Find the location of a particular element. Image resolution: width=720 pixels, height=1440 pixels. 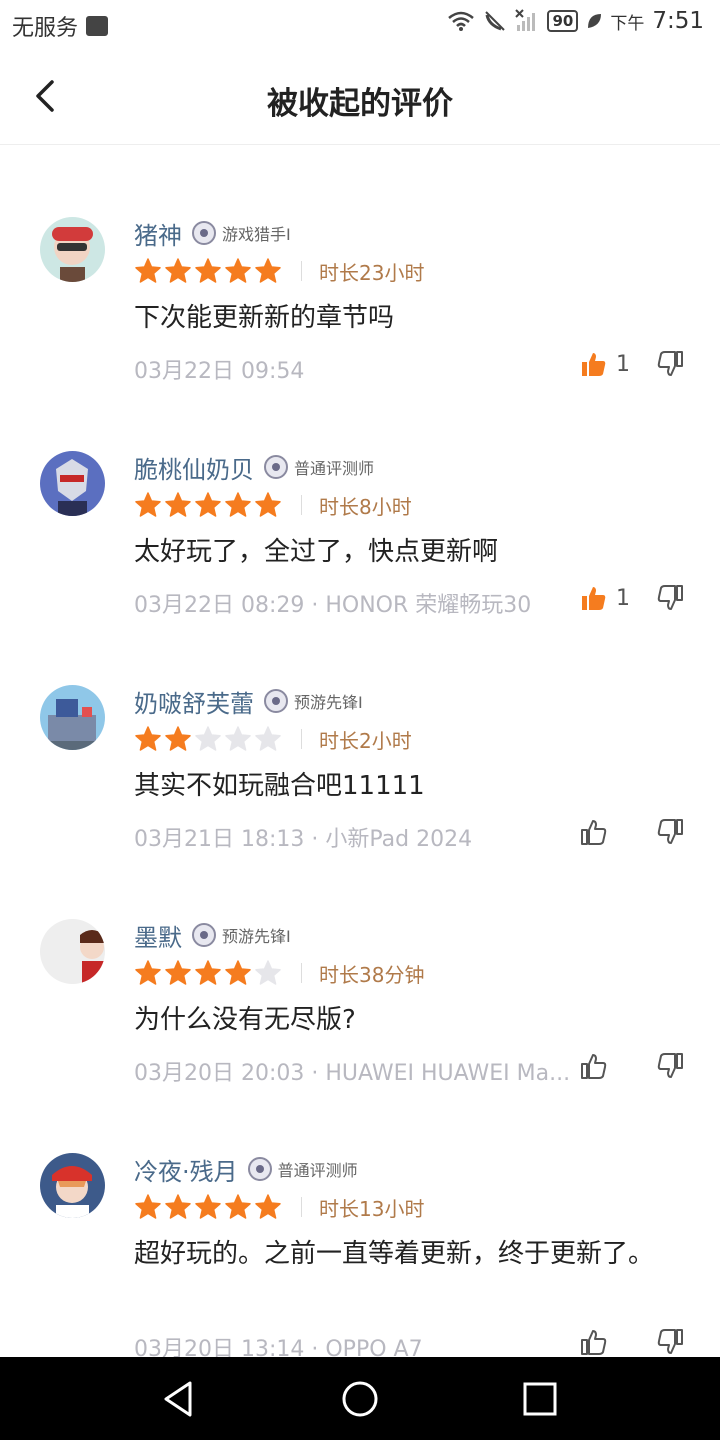

review-text: 太好玩了，全过了，快点更新啊 is located at coordinates (404, 552).